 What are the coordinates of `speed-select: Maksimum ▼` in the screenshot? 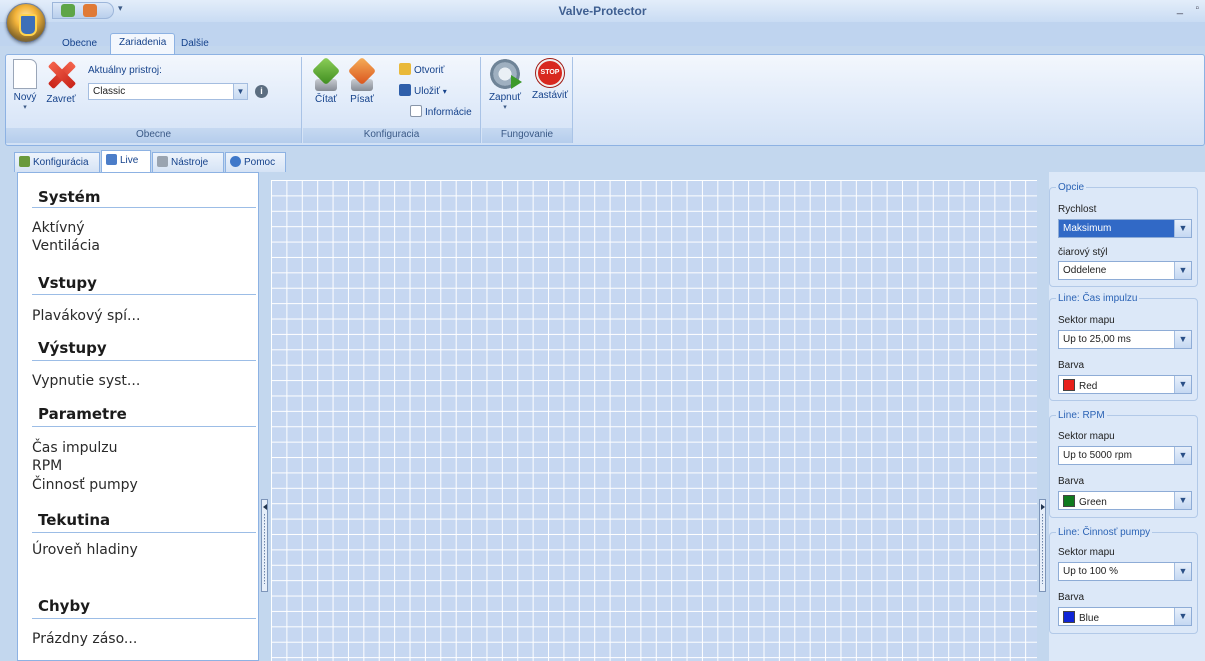 It's located at (1125, 228).